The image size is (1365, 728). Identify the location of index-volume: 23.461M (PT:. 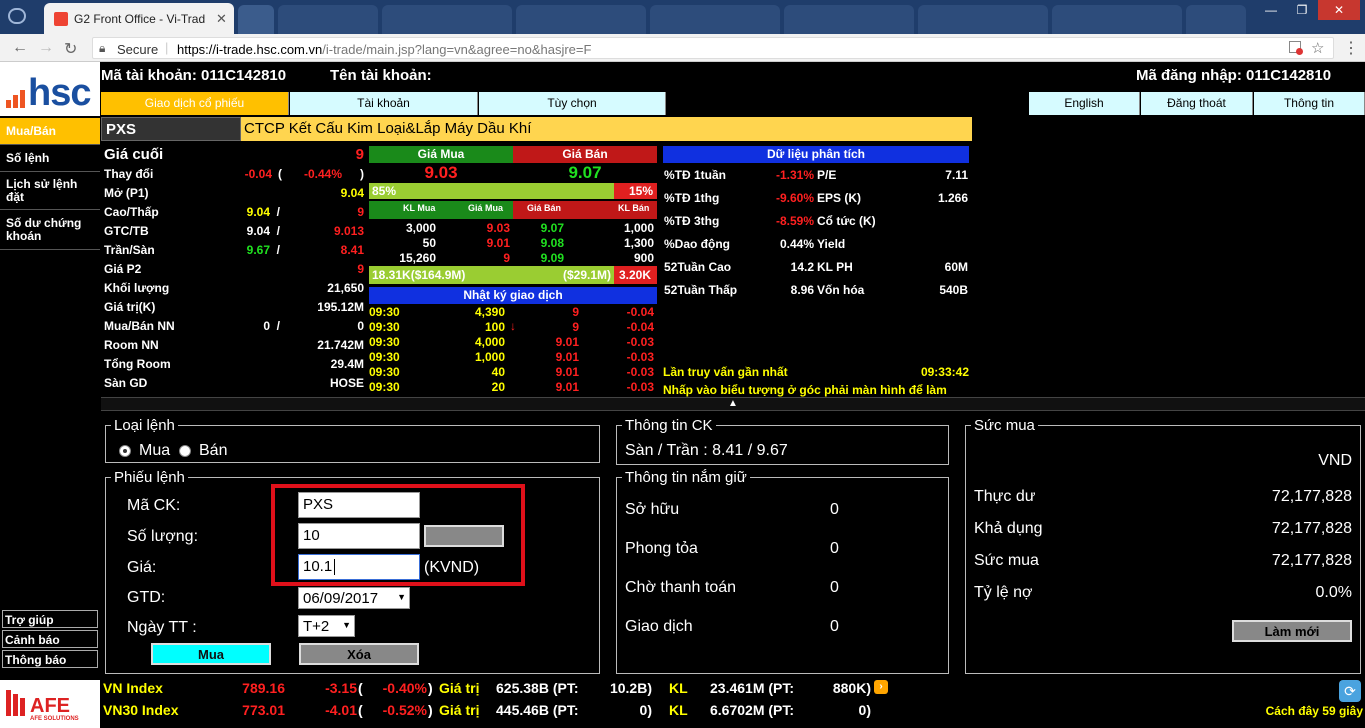
(752, 688).